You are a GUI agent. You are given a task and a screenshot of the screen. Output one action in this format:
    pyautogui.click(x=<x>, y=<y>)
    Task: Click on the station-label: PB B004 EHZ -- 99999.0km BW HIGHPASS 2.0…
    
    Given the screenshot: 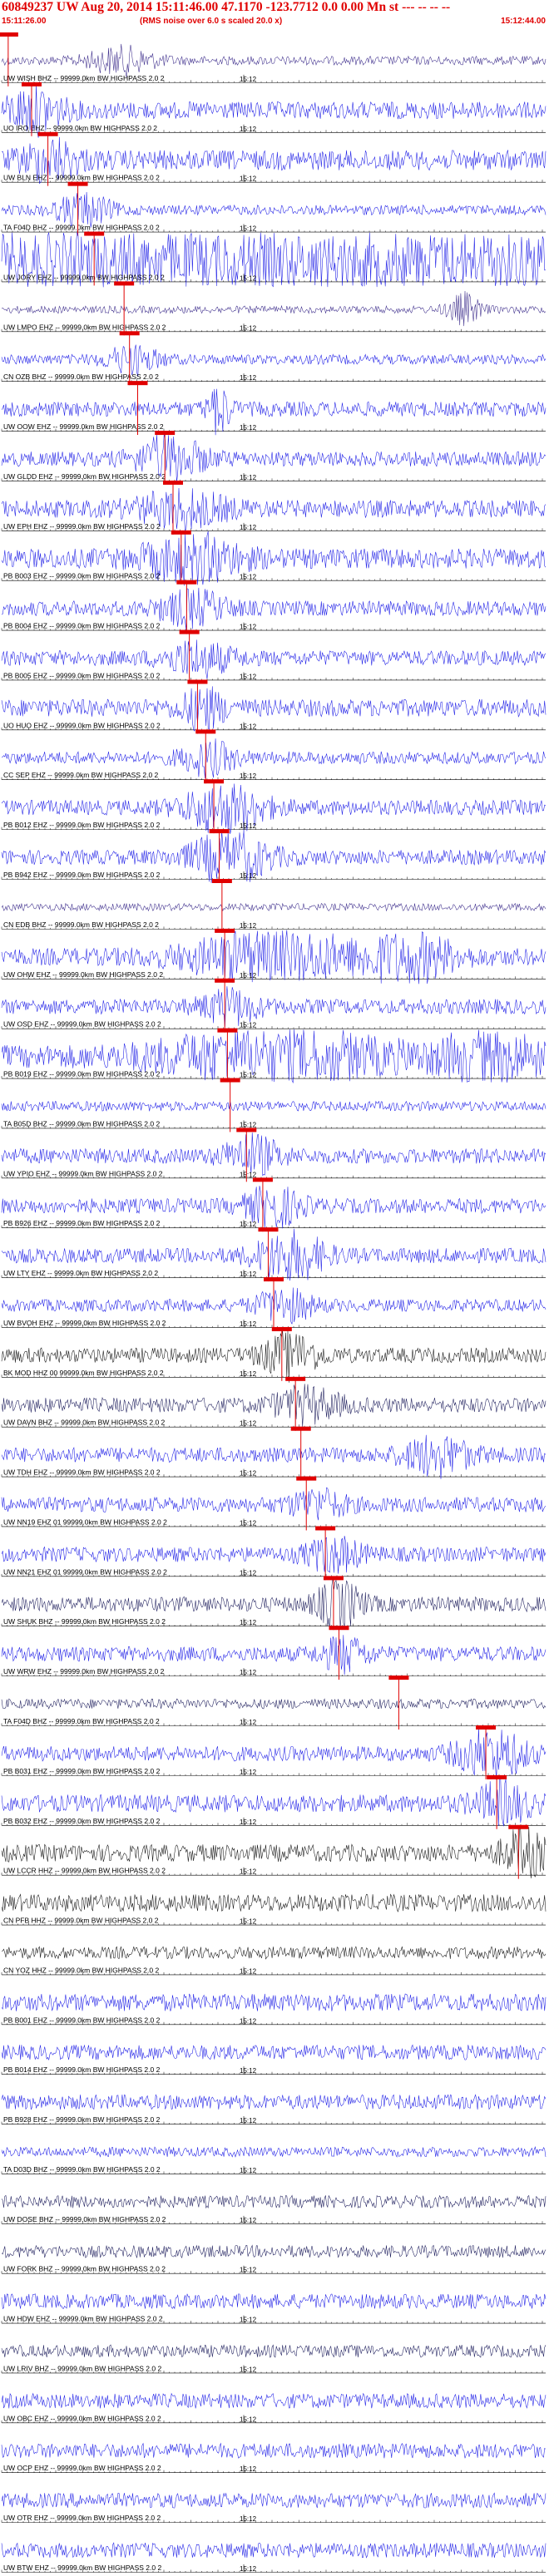 What is the action you would take?
    pyautogui.click(x=82, y=626)
    